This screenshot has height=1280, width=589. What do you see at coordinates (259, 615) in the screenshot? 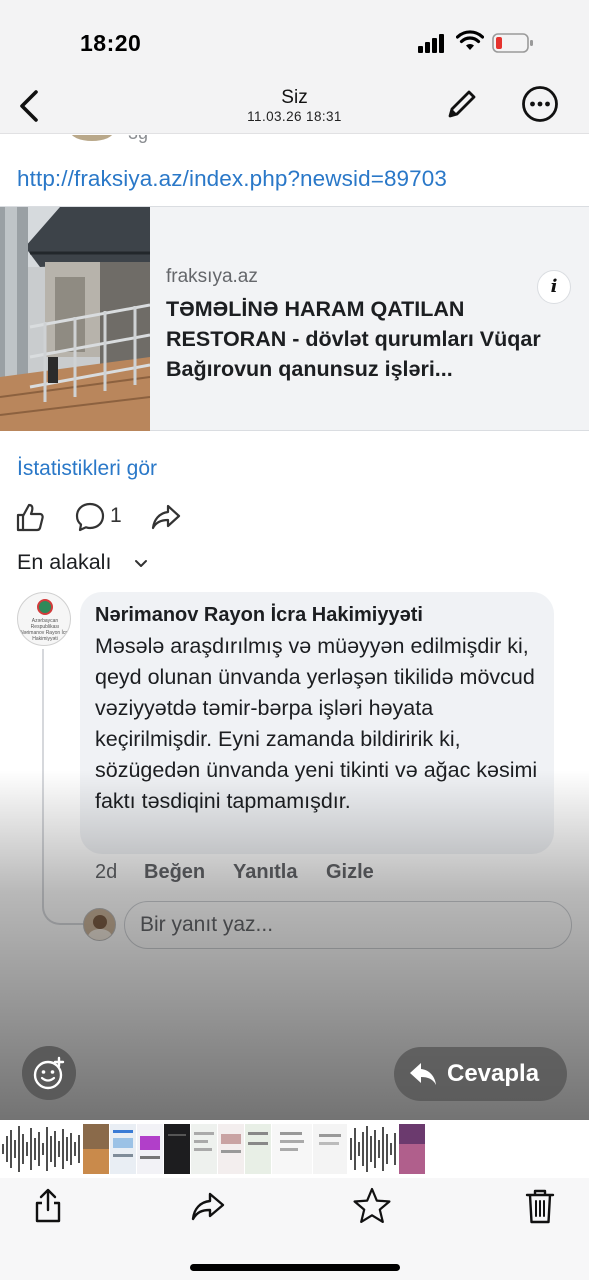
I see `comment-author: Nərimanov Rayon İcra Hakimiyyəti` at bounding box center [259, 615].